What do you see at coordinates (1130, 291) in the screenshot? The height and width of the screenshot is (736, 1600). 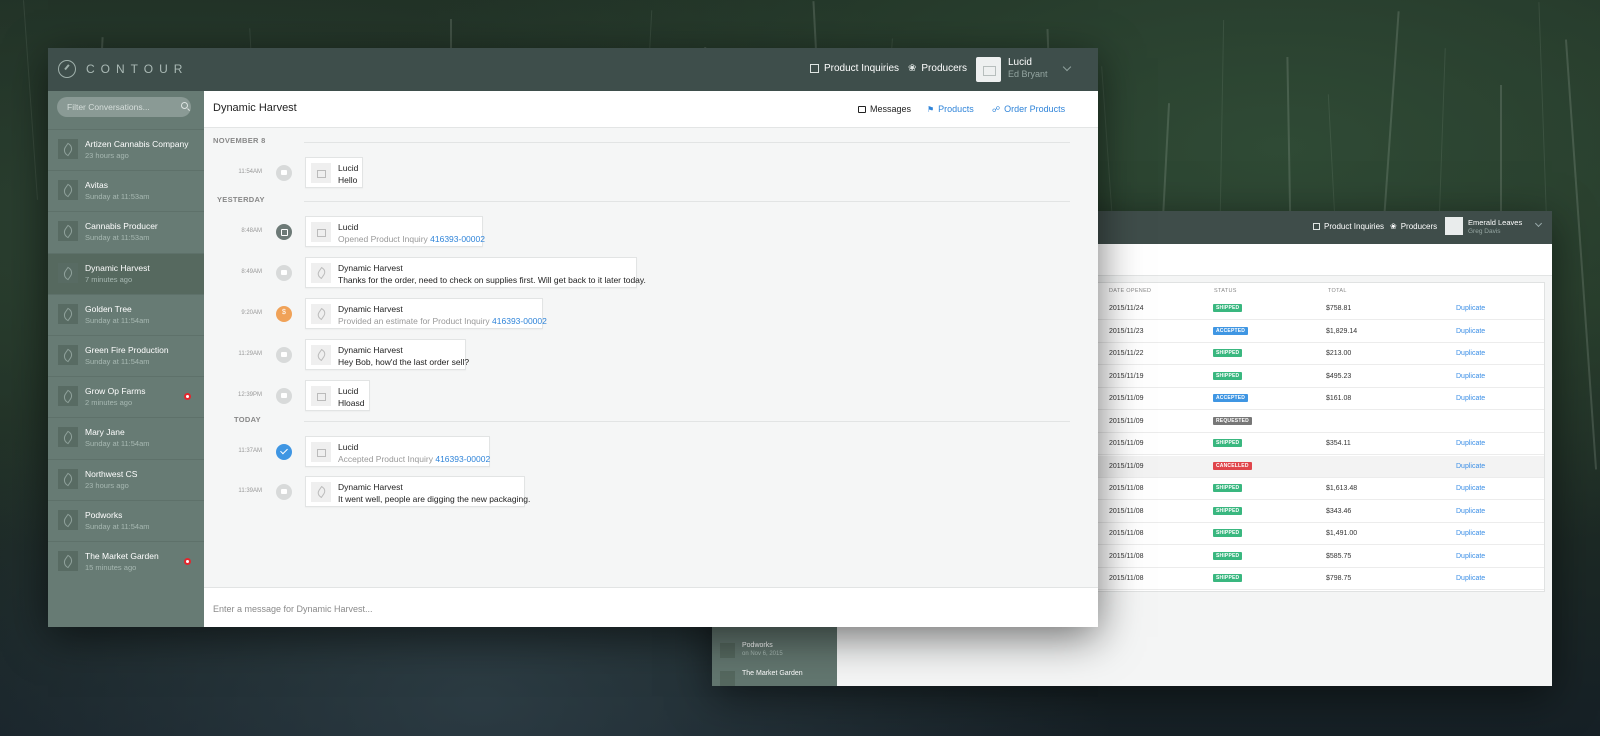 I see `column-header: DATE OPENED` at bounding box center [1130, 291].